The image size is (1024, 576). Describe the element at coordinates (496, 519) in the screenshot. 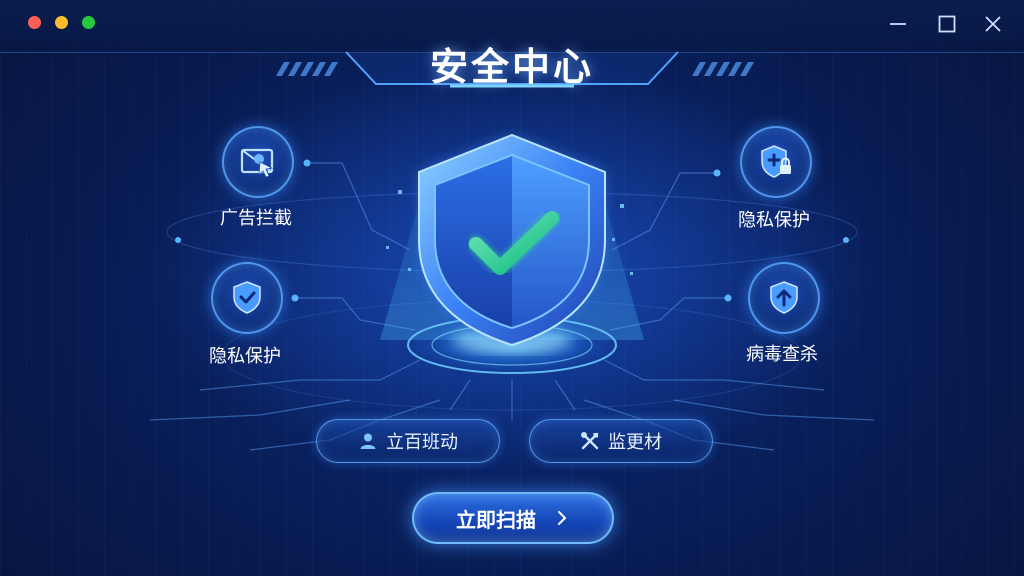

I see `scan-now-label: 立即扫描` at that location.